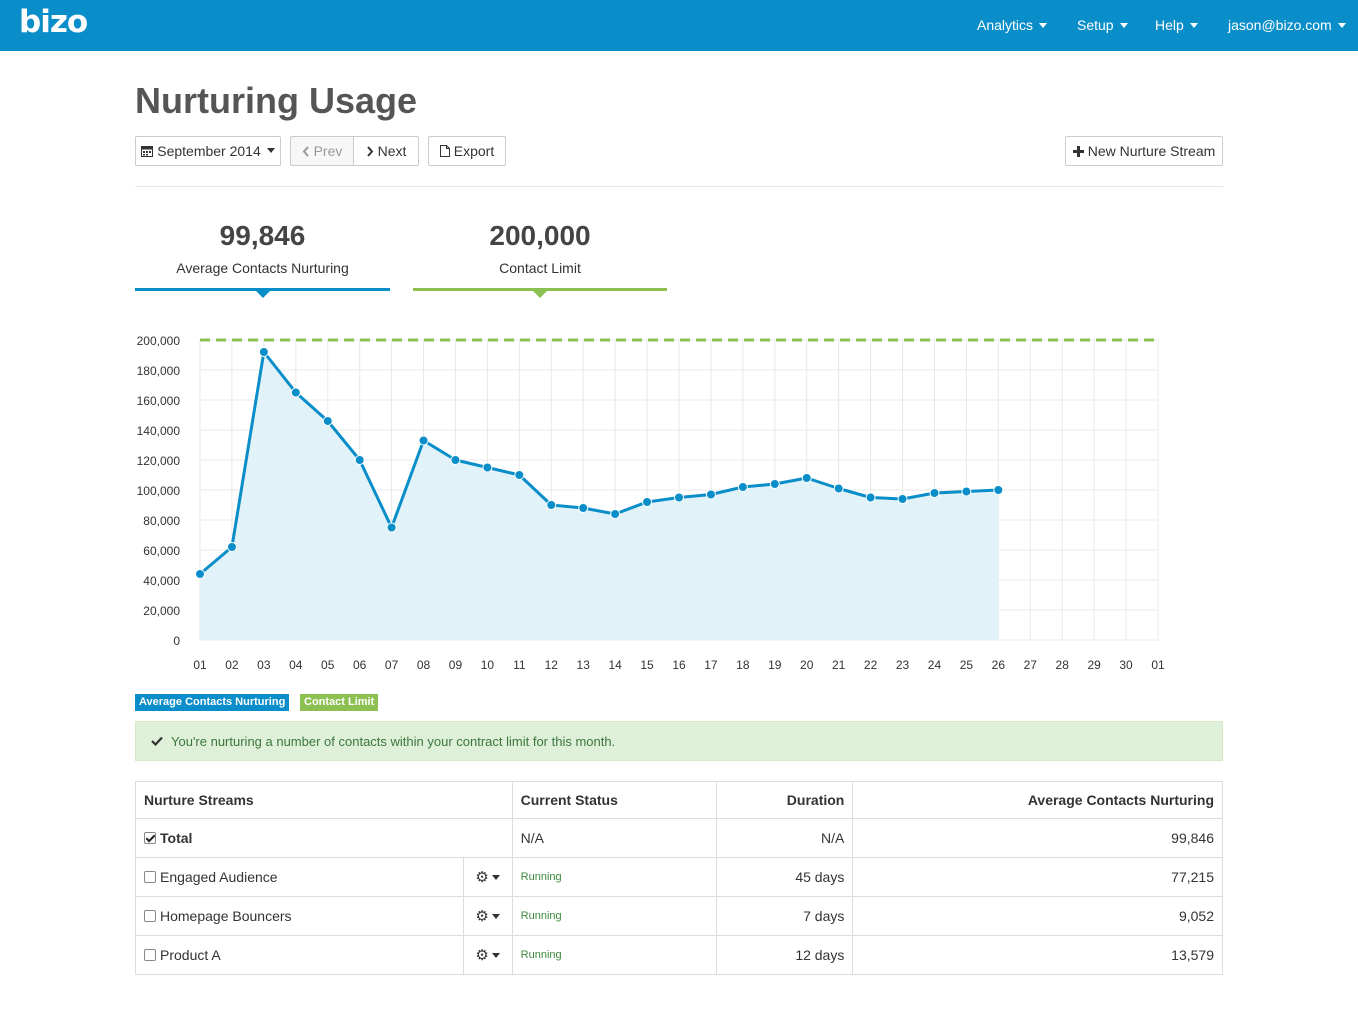  I want to click on nav-user-menu: jason@bizo.com, so click(1287, 25).